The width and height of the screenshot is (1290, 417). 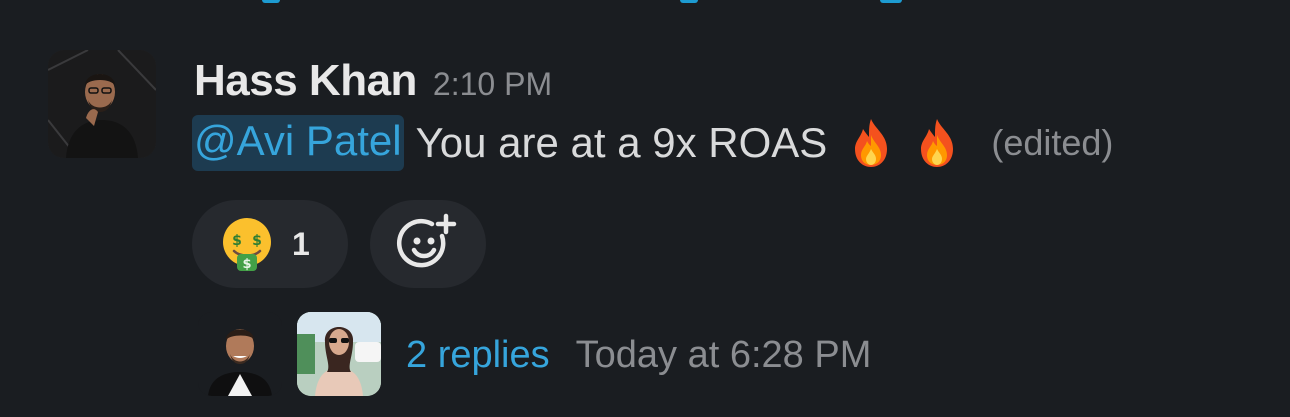 I want to click on message-text: You are at a 9x ROAS, so click(x=621, y=142).